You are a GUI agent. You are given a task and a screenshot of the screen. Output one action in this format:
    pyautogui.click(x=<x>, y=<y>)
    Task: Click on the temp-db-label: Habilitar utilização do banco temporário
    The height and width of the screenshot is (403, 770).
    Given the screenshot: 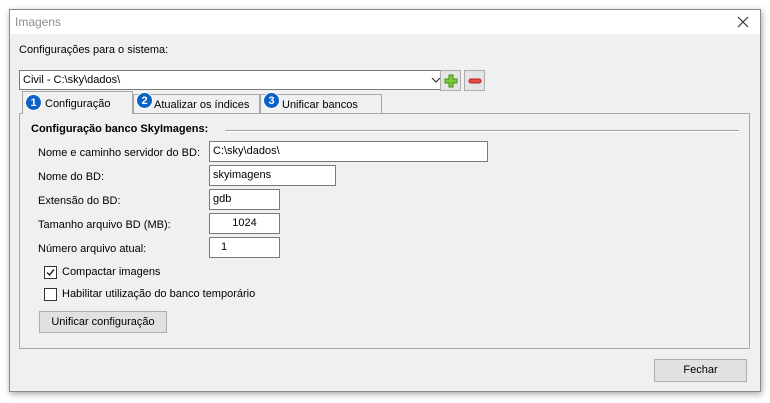 What is the action you would take?
    pyautogui.click(x=159, y=294)
    